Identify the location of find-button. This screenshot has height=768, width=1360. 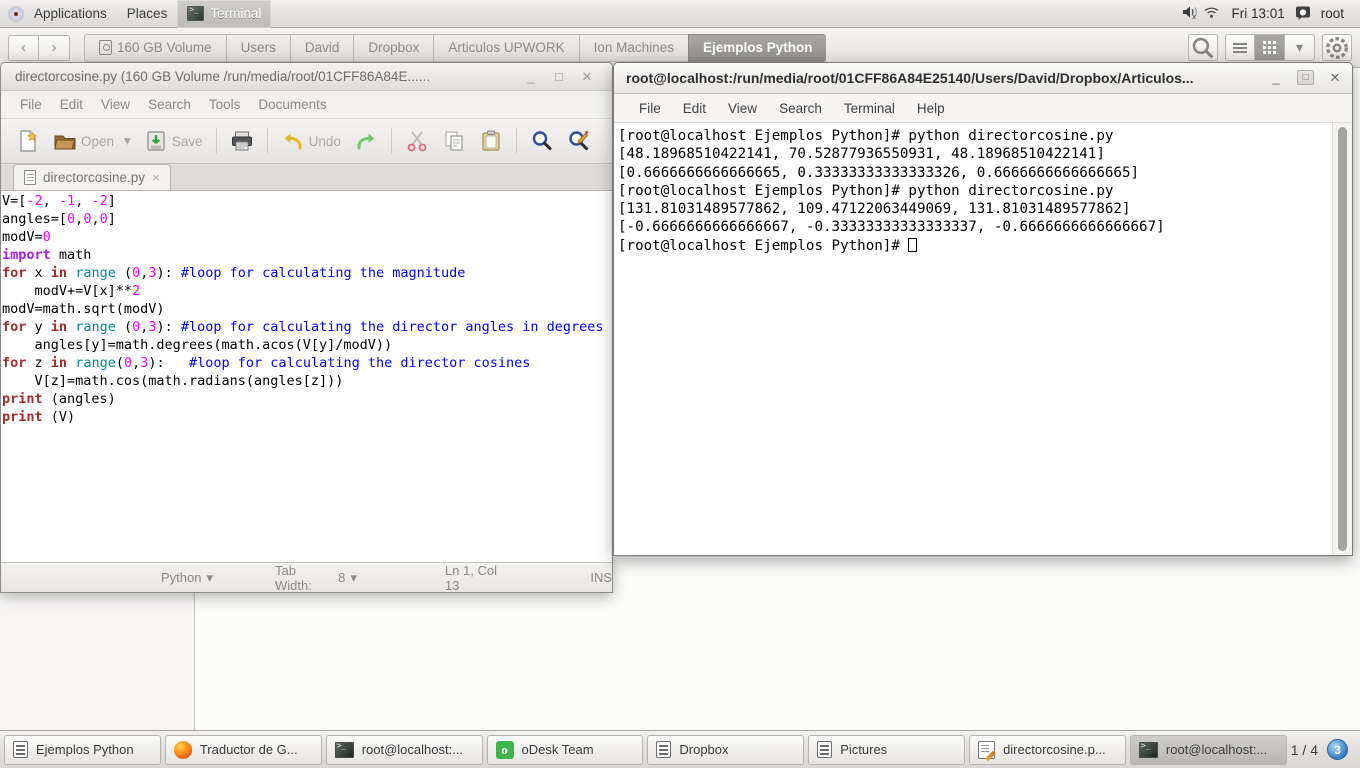
(542, 141).